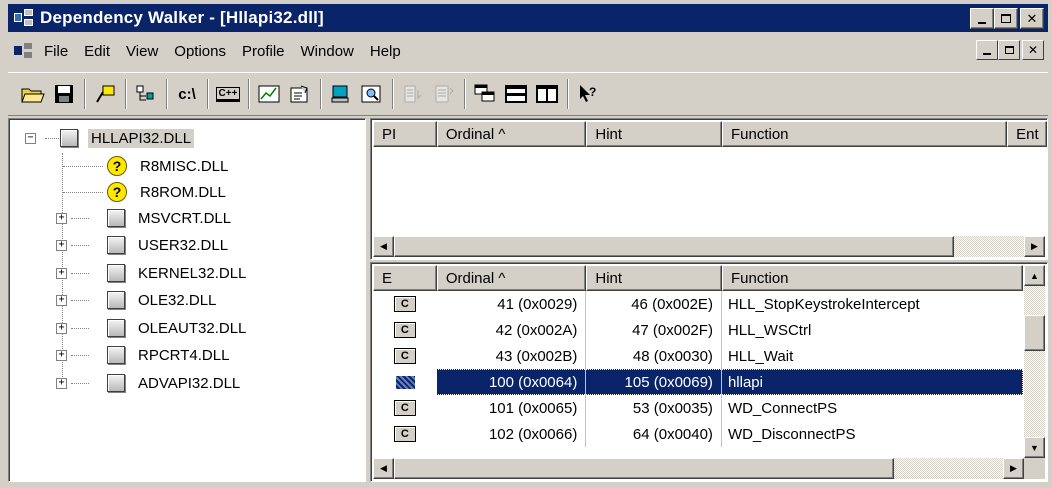  Describe the element at coordinates (1009, 50) in the screenshot. I see `document-restore-button` at that location.